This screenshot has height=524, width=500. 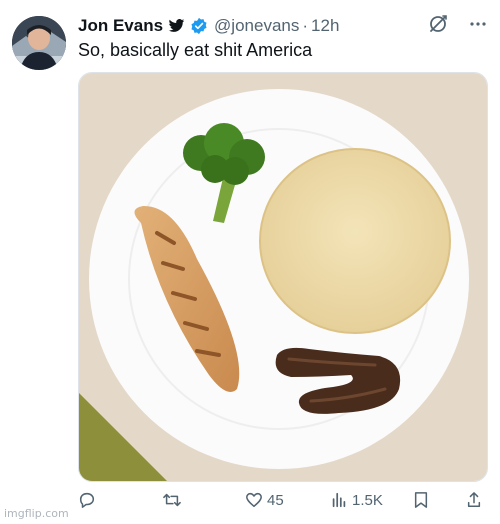 I want to click on share-icon, so click(x=474, y=499).